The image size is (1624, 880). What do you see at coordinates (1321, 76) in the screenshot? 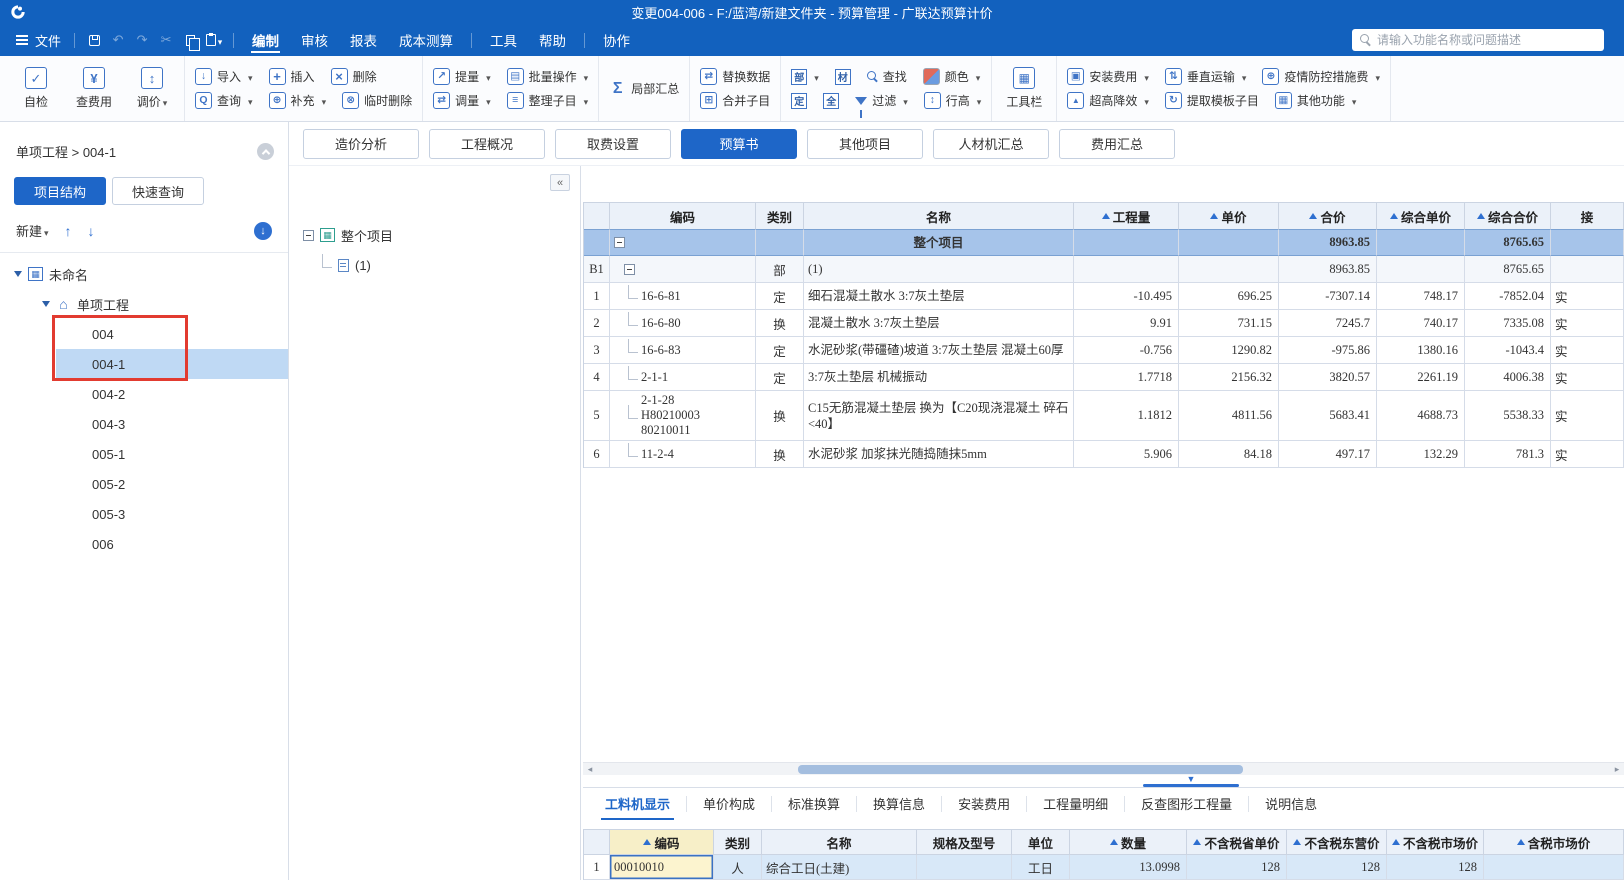
I see `epidemic-fee-button: 疫情防控措施费` at bounding box center [1321, 76].